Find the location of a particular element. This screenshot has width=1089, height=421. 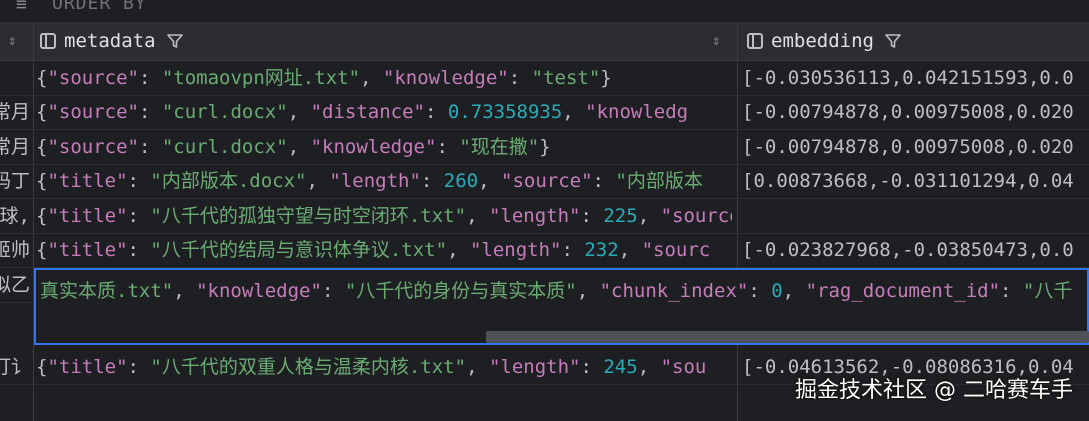

row-header is located at coordinates (16, 78).